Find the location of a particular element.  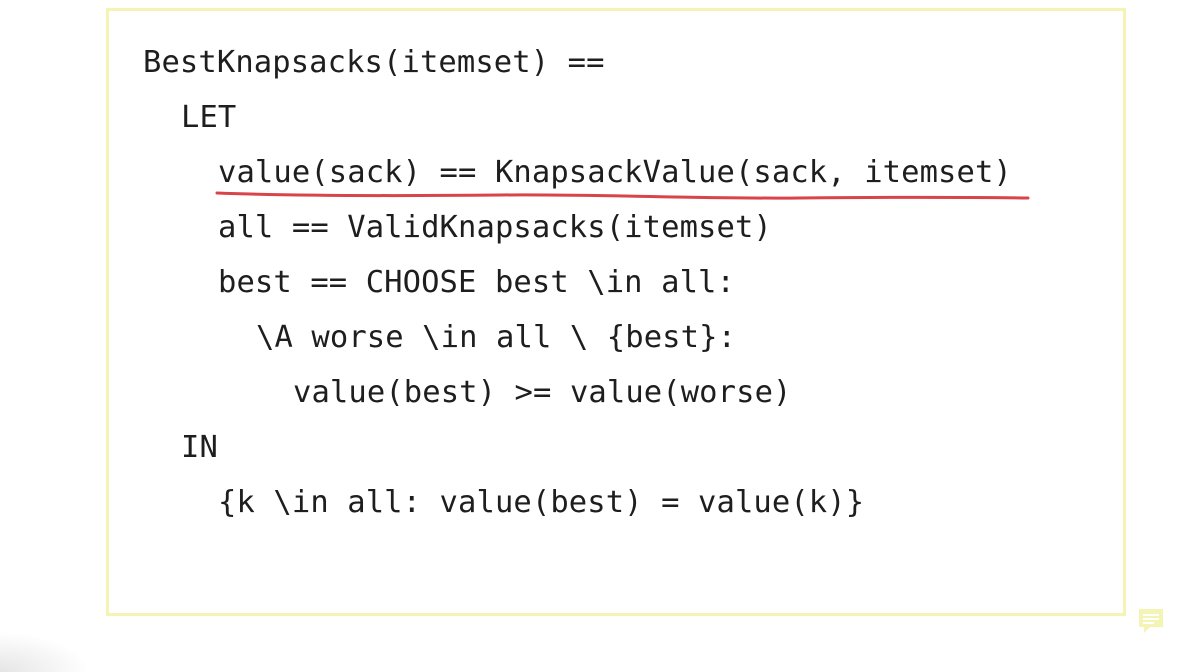

code-line-compare: value(best) >= value(worse) is located at coordinates (542, 392).